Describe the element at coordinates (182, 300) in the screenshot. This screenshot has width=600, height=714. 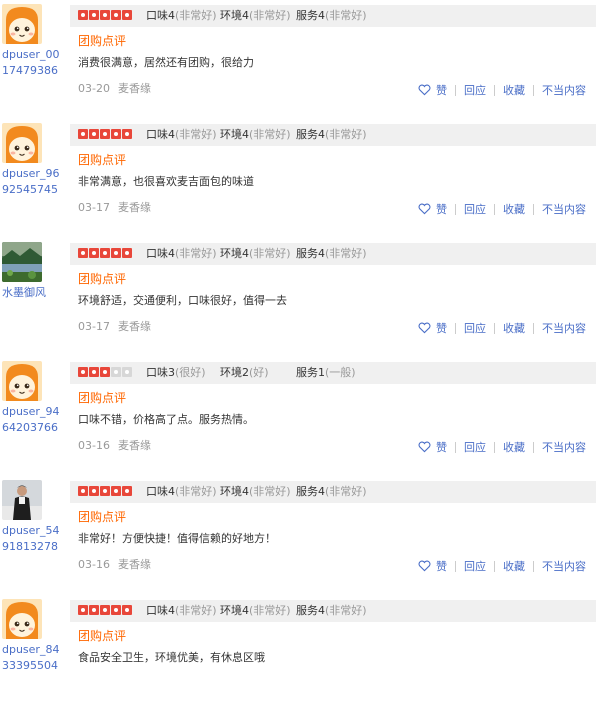
I see `review-text: 环境舒适，交通便利，口味很好，值得一去` at that location.